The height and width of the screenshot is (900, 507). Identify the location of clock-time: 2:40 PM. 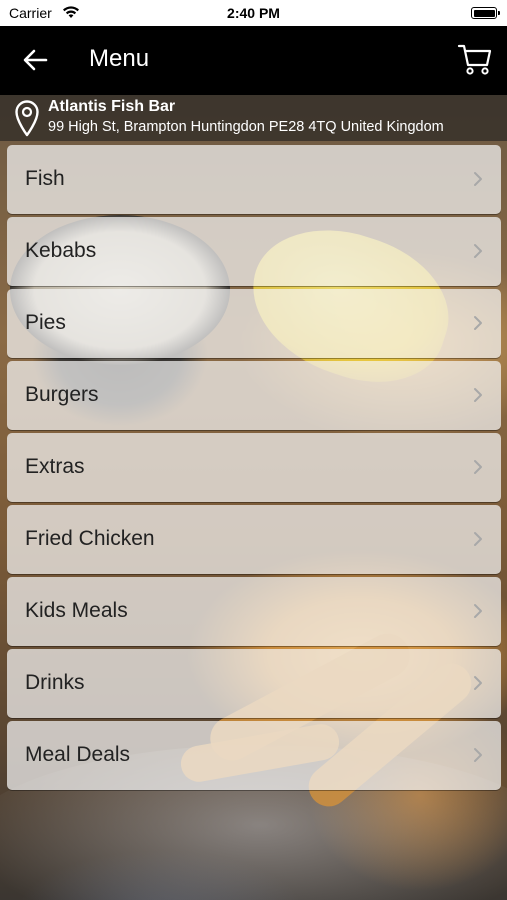
(253, 13).